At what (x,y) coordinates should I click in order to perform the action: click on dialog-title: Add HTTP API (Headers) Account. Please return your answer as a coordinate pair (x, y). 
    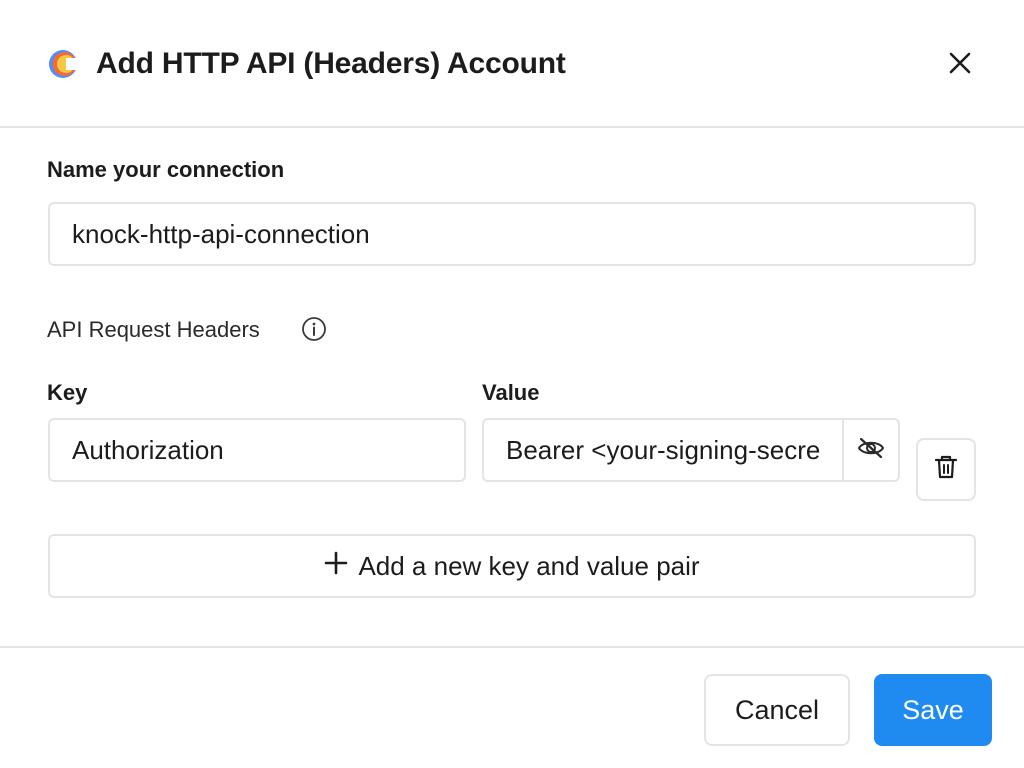
    Looking at the image, I should click on (331, 63).